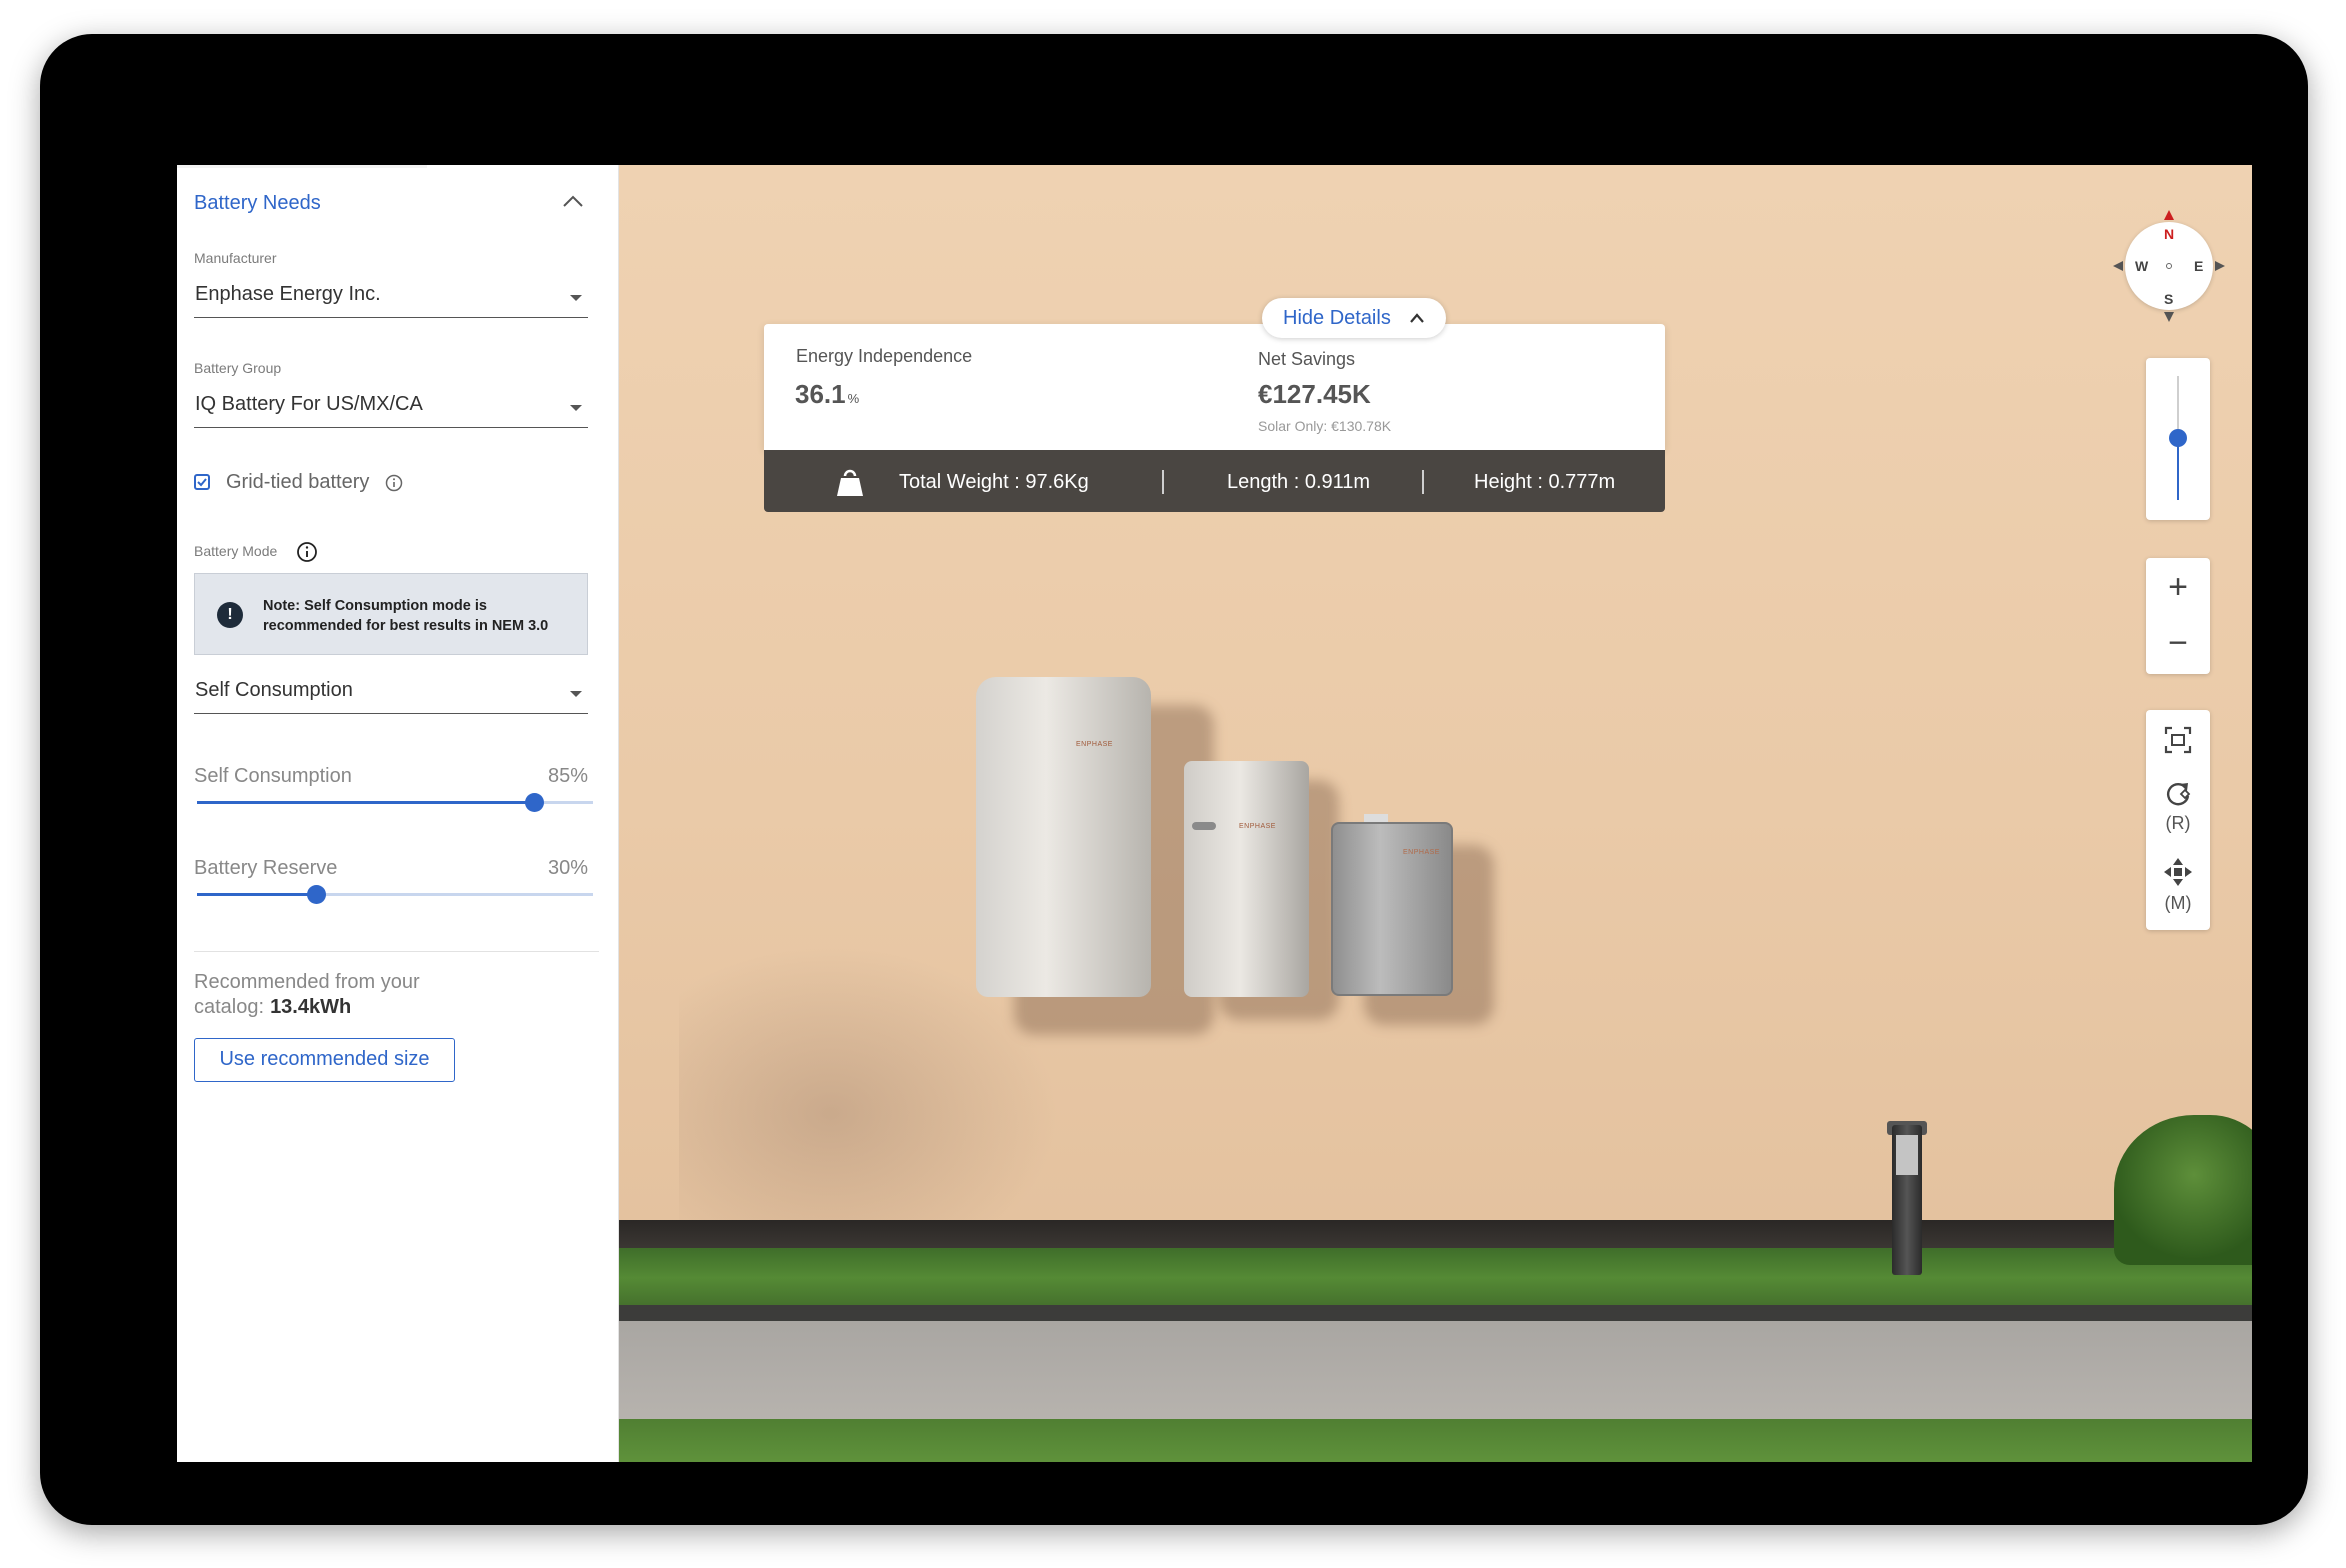 This screenshot has width=2346, height=1568. I want to click on iq-combiner-box: ENPHASE, so click(1392, 909).